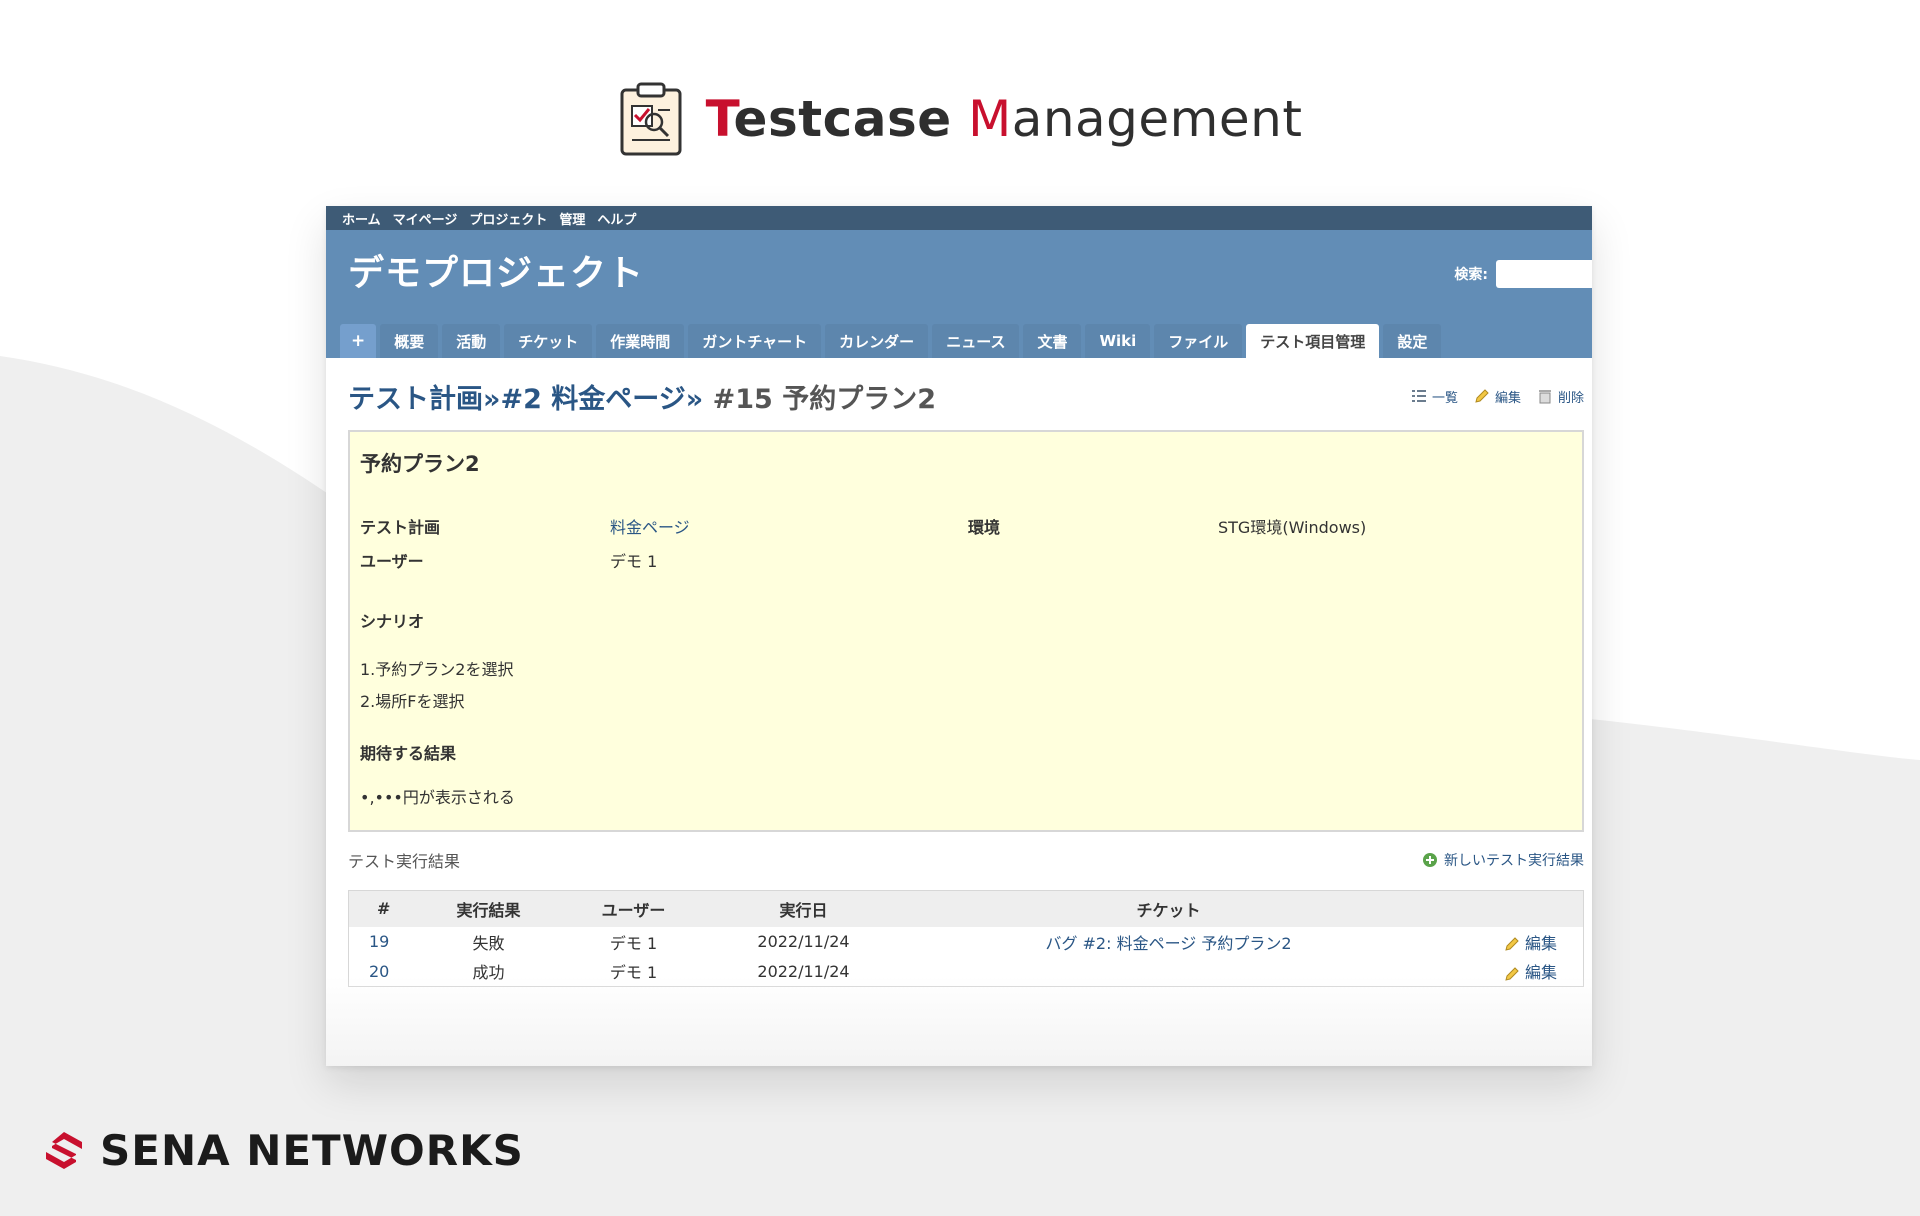 This screenshot has width=1920, height=1216. What do you see at coordinates (966, 543) in the screenshot?
I see `testcase-attributes: テスト計画 料金ページ 環境 STG環境(Windows) ユーザー デモ 1` at bounding box center [966, 543].